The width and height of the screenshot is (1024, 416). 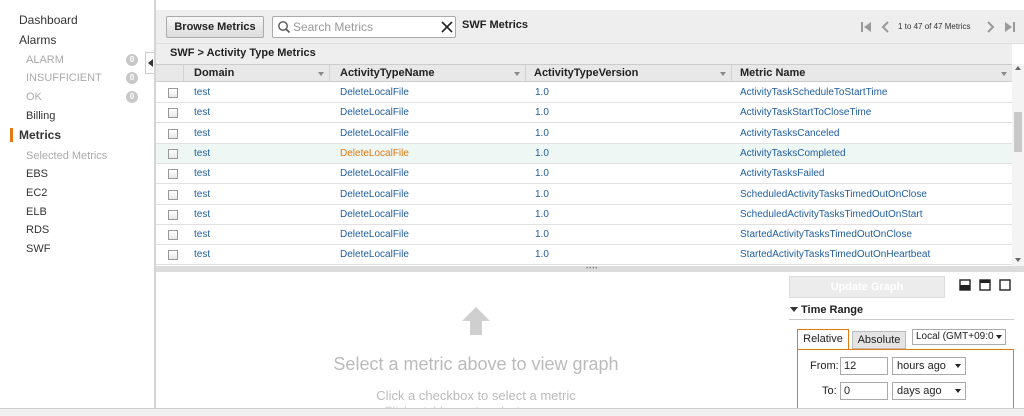 What do you see at coordinates (959, 337) in the screenshot?
I see `timezone-select: Local (GMT+09:0` at bounding box center [959, 337].